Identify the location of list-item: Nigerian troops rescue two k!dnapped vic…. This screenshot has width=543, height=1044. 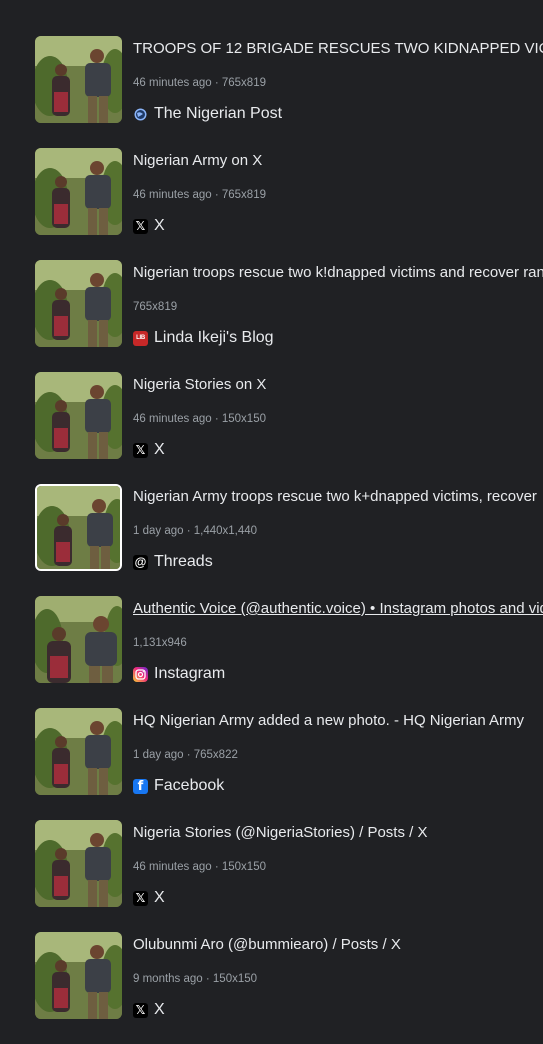
(271, 316).